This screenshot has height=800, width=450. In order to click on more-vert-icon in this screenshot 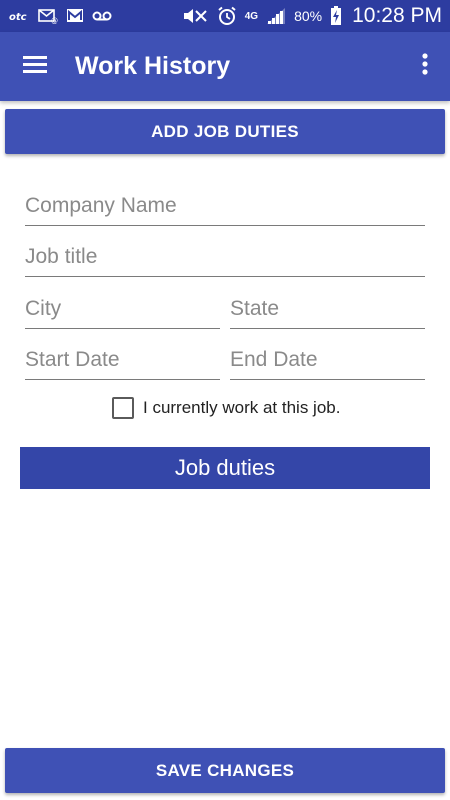, I will do `click(425, 66)`.